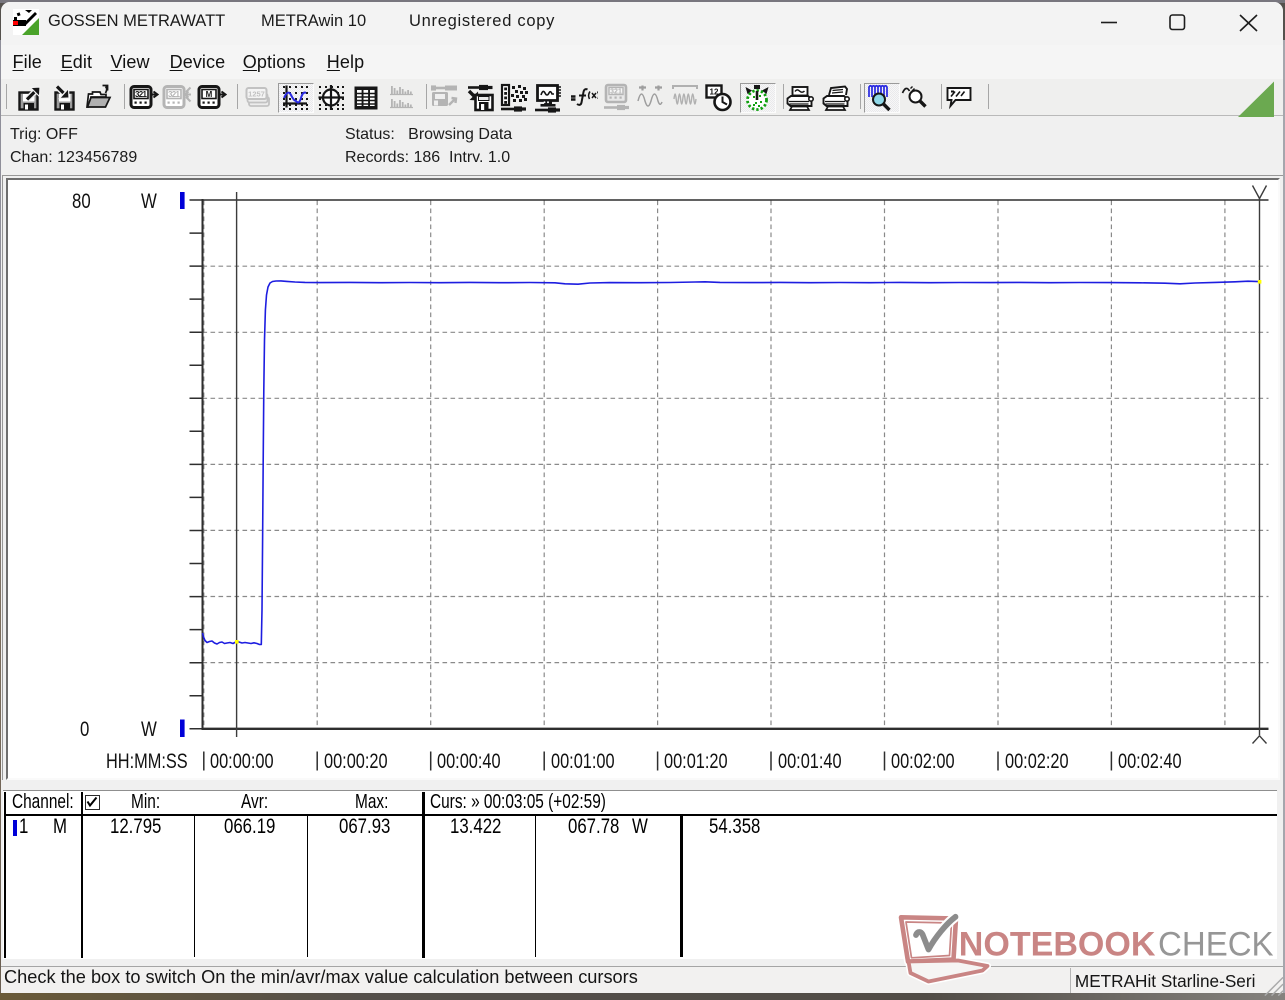  I want to click on svg-text: CHECK, so click(1216, 945).